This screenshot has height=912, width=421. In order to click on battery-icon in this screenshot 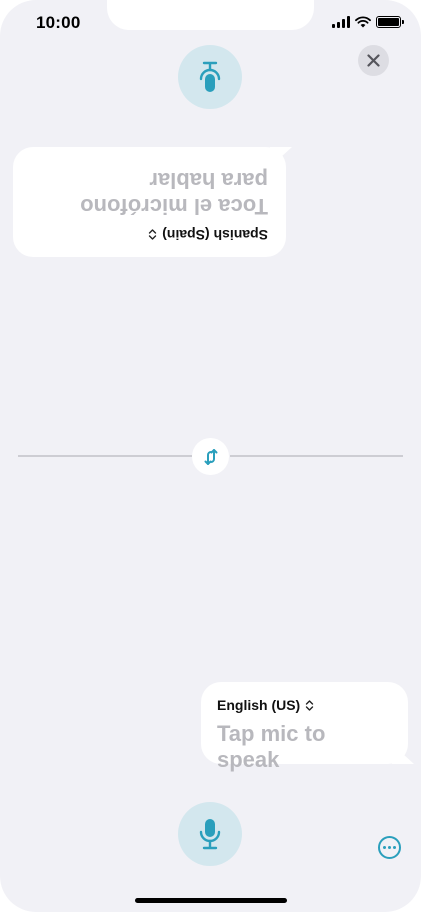, I will do `click(390, 22)`.